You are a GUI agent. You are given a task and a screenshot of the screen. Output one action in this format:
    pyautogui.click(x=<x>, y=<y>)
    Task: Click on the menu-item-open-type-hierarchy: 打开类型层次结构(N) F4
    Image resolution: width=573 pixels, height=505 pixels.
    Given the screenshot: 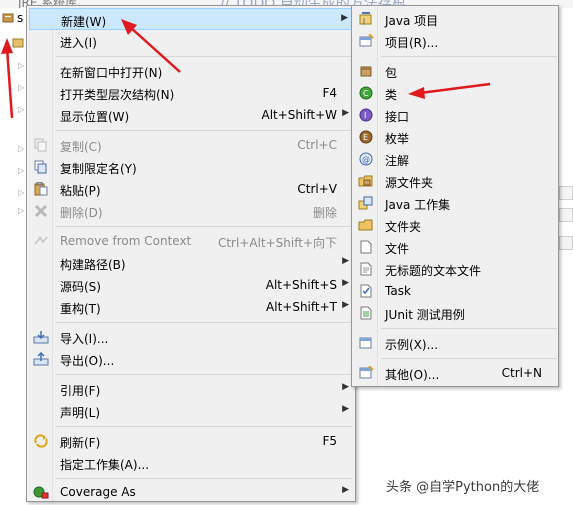 What is the action you would take?
    pyautogui.click(x=192, y=93)
    